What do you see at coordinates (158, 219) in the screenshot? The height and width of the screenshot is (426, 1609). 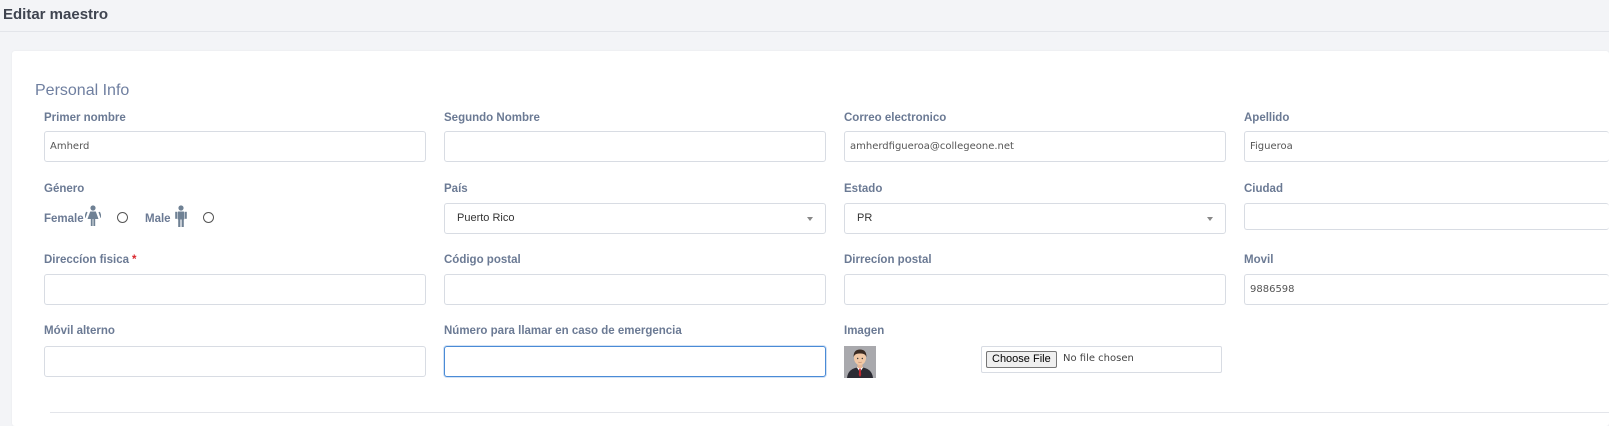 I see `male-label: Male` at bounding box center [158, 219].